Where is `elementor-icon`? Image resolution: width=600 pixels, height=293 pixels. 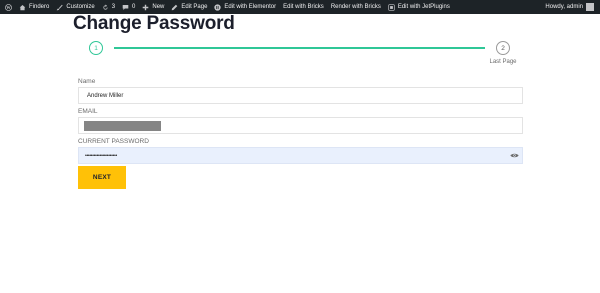 elementor-icon is located at coordinates (218, 7).